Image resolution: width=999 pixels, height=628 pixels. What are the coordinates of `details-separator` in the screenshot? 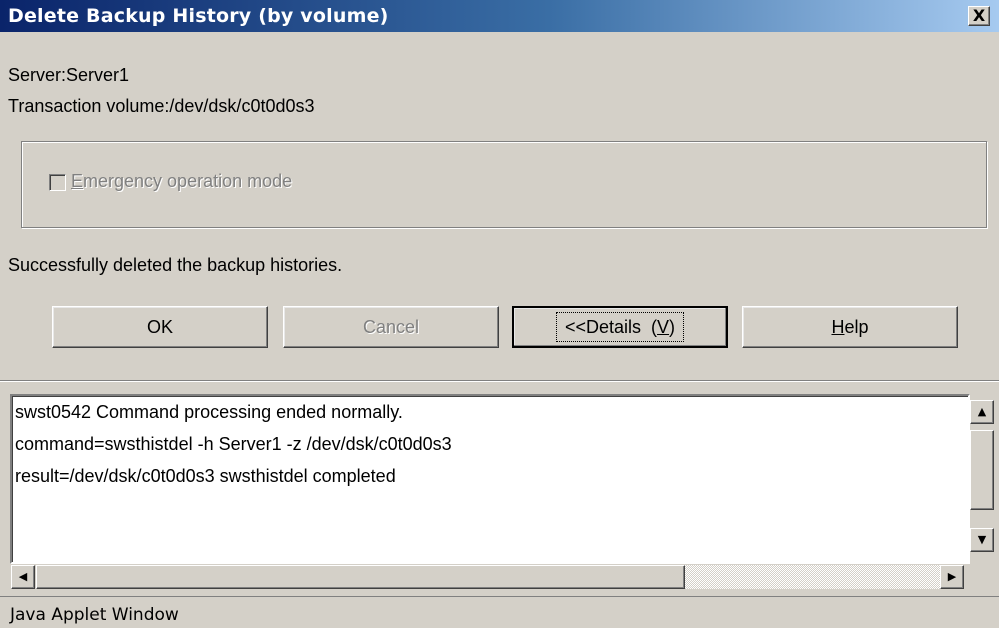 It's located at (499, 381).